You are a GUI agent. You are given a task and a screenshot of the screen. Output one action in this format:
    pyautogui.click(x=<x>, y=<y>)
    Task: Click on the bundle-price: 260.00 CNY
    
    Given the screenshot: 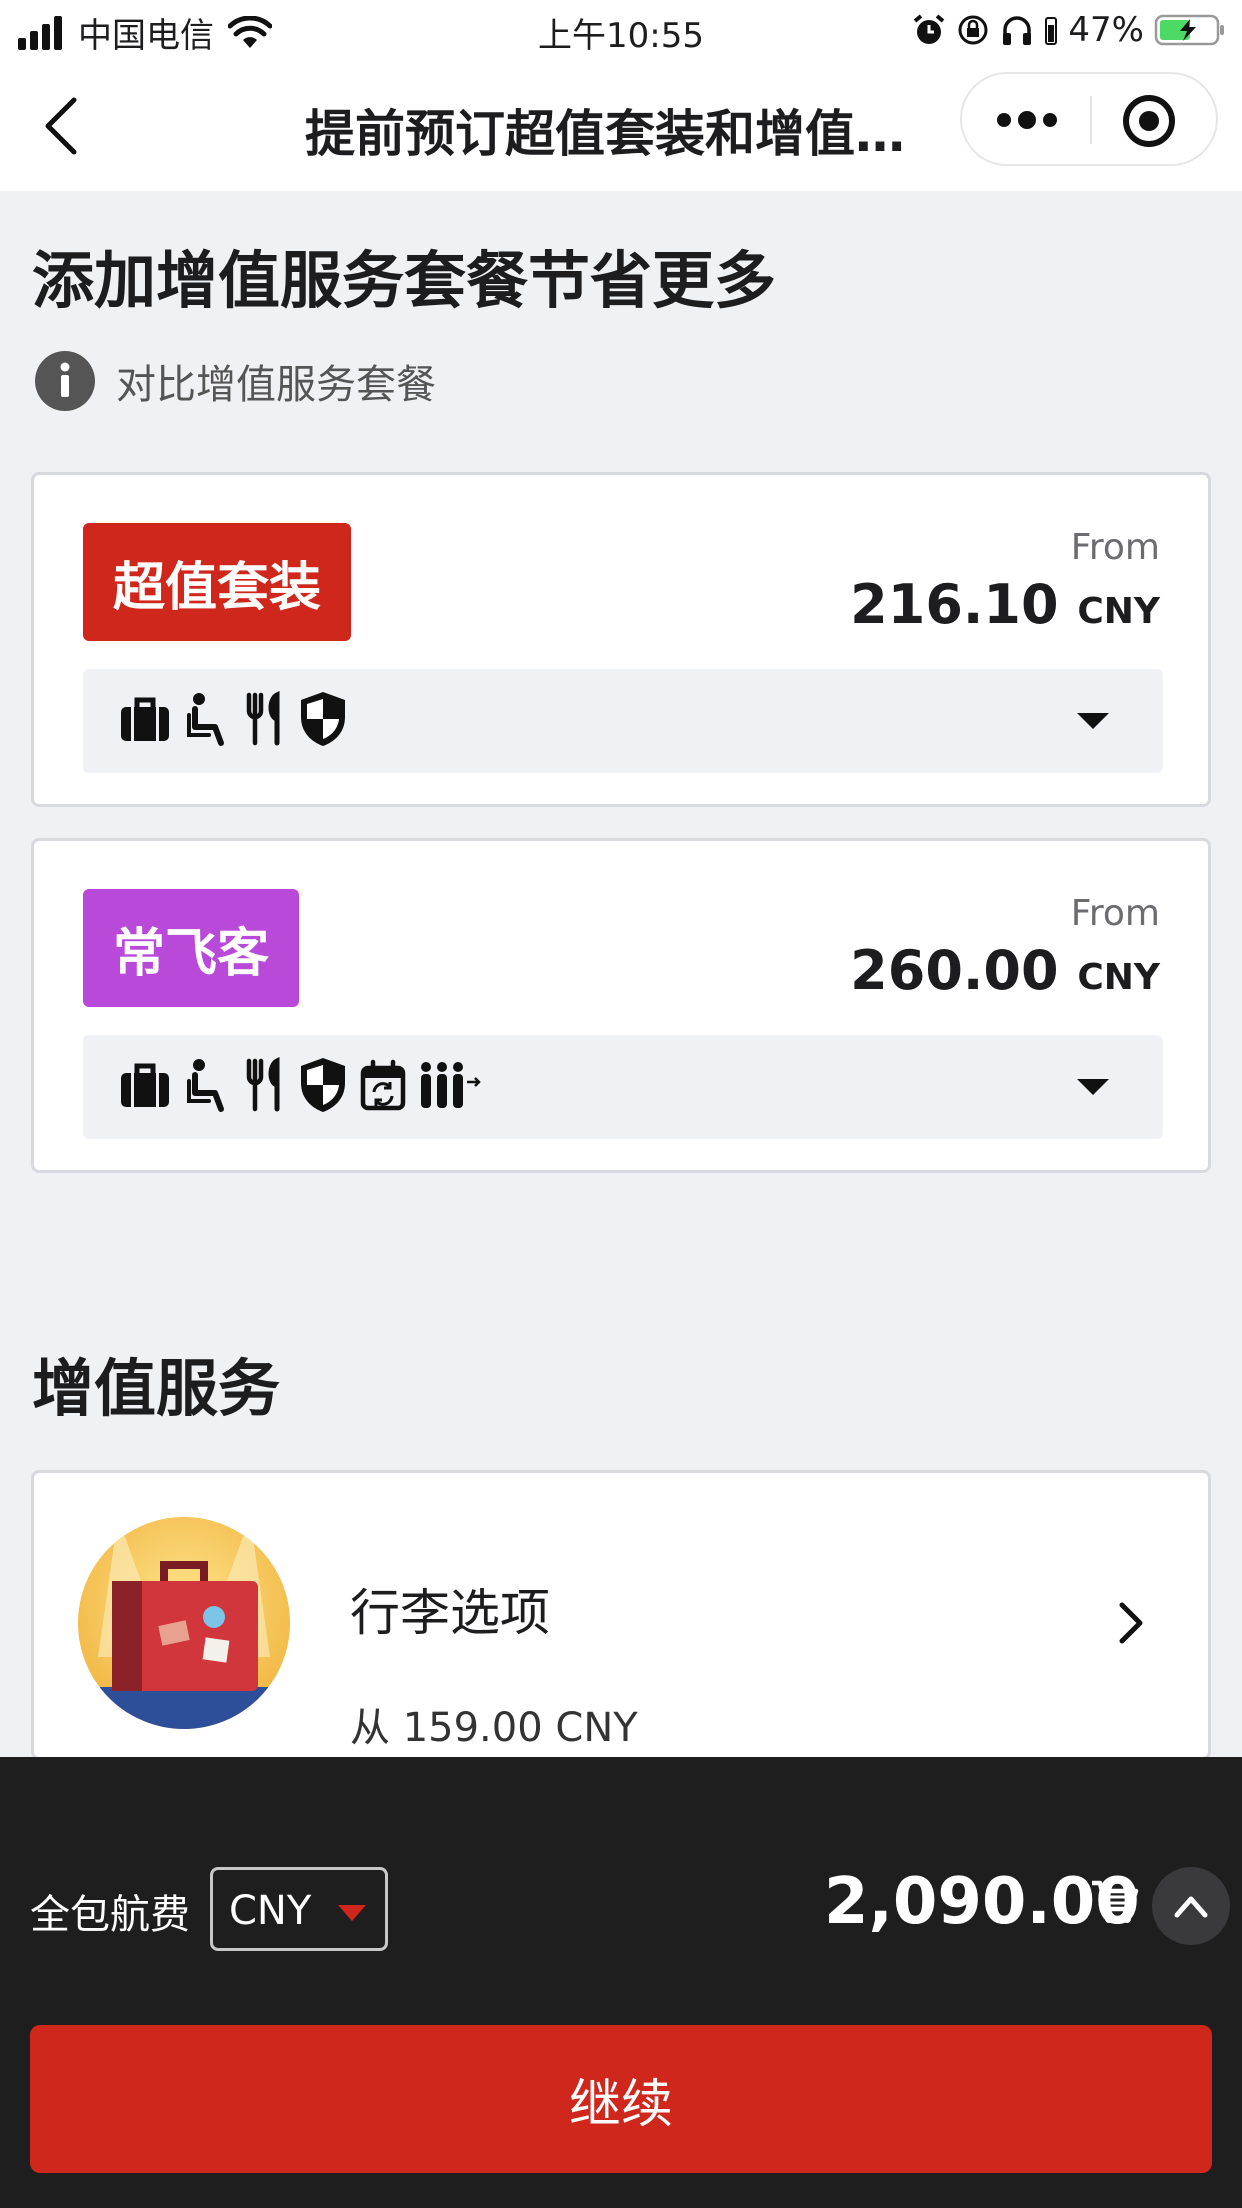 What is the action you would take?
    pyautogui.click(x=1005, y=970)
    